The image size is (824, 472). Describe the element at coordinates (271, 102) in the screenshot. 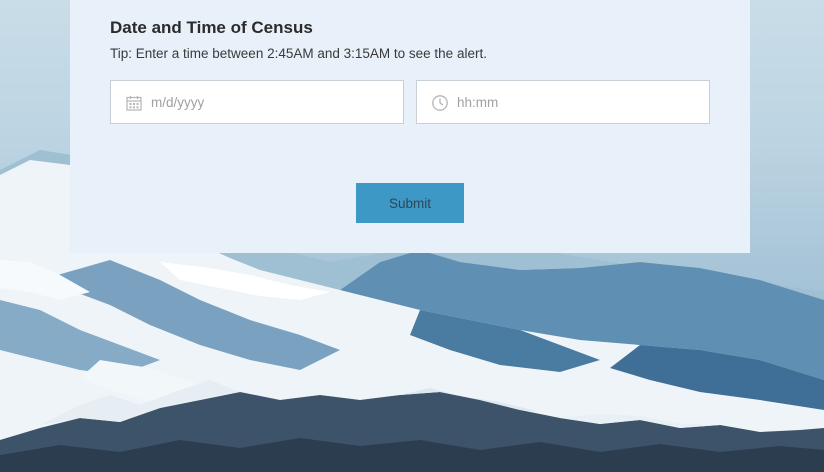

I see `date-input` at that location.